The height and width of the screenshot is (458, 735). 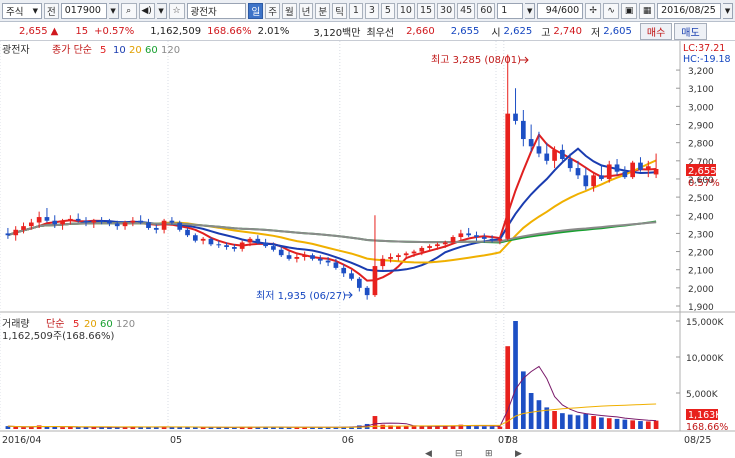 I want to click on interval-10: 10, so click(x=405, y=10).